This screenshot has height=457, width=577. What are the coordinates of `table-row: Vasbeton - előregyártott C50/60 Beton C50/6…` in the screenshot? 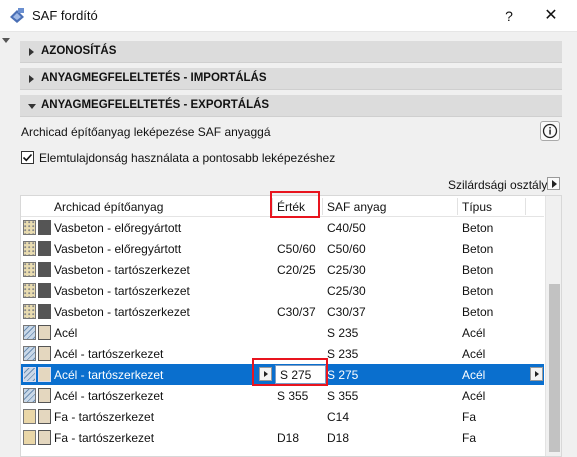 It's located at (282, 248).